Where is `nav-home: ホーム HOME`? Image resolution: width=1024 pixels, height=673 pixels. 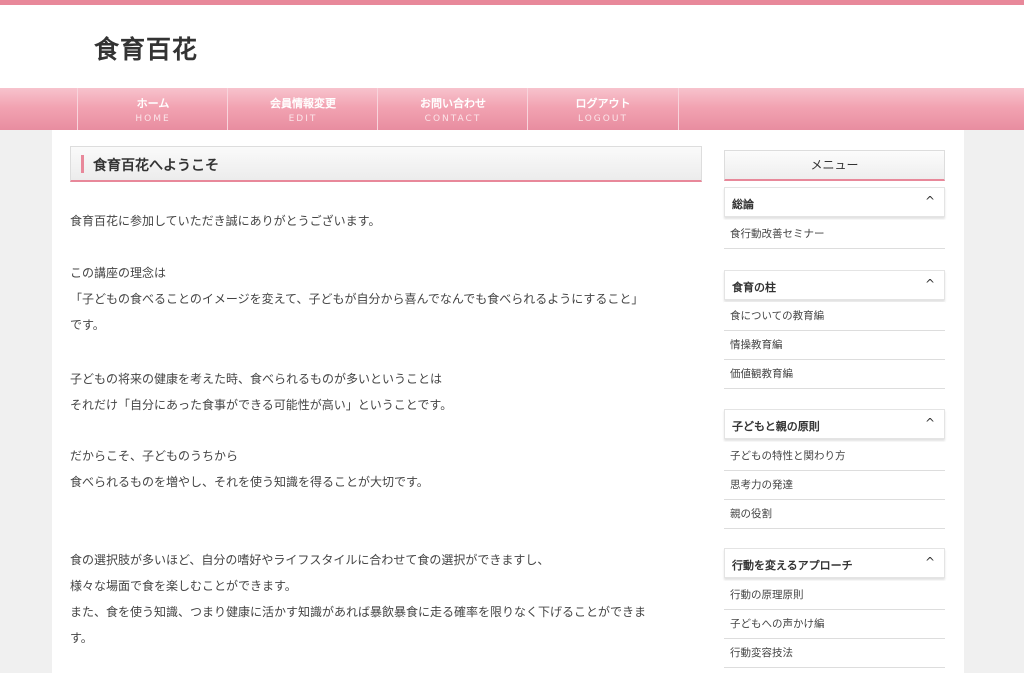
nav-home: ホーム HOME is located at coordinates (152, 109).